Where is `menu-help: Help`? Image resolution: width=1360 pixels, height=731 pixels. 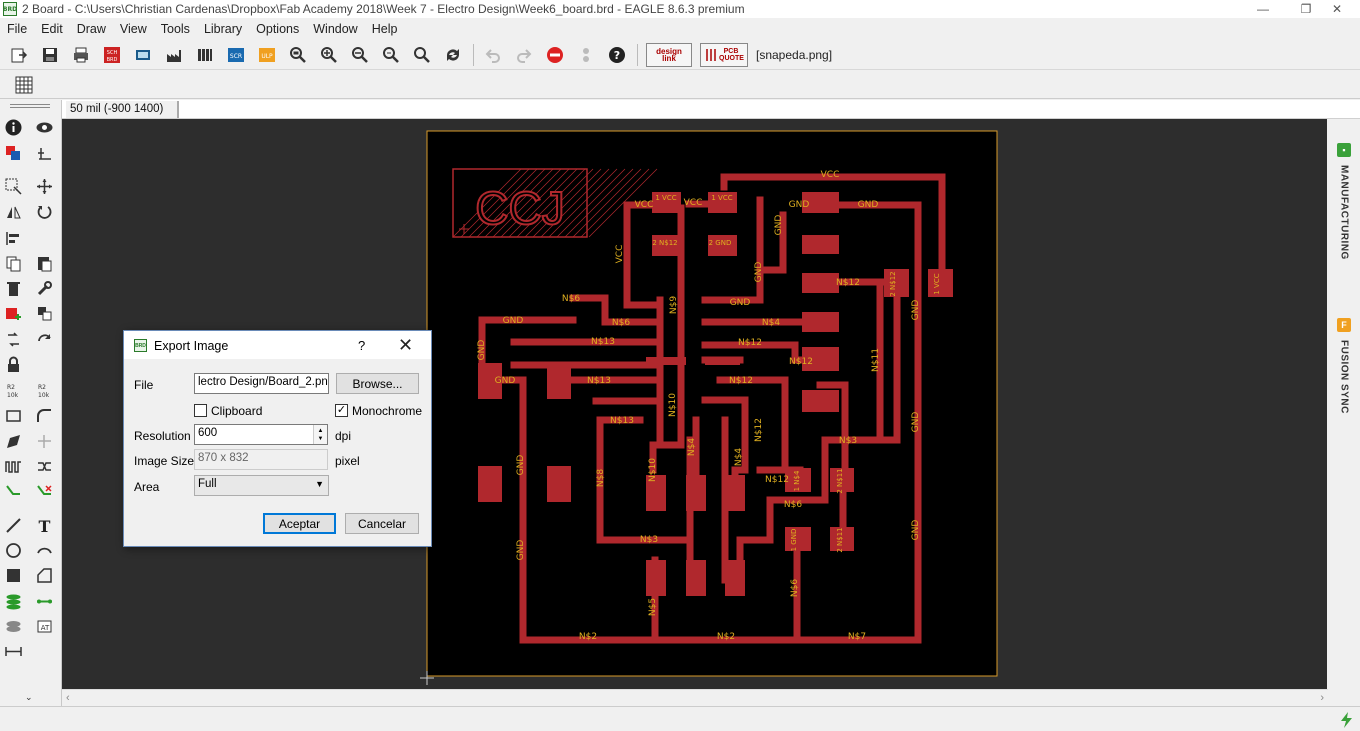 menu-help: Help is located at coordinates (385, 29).